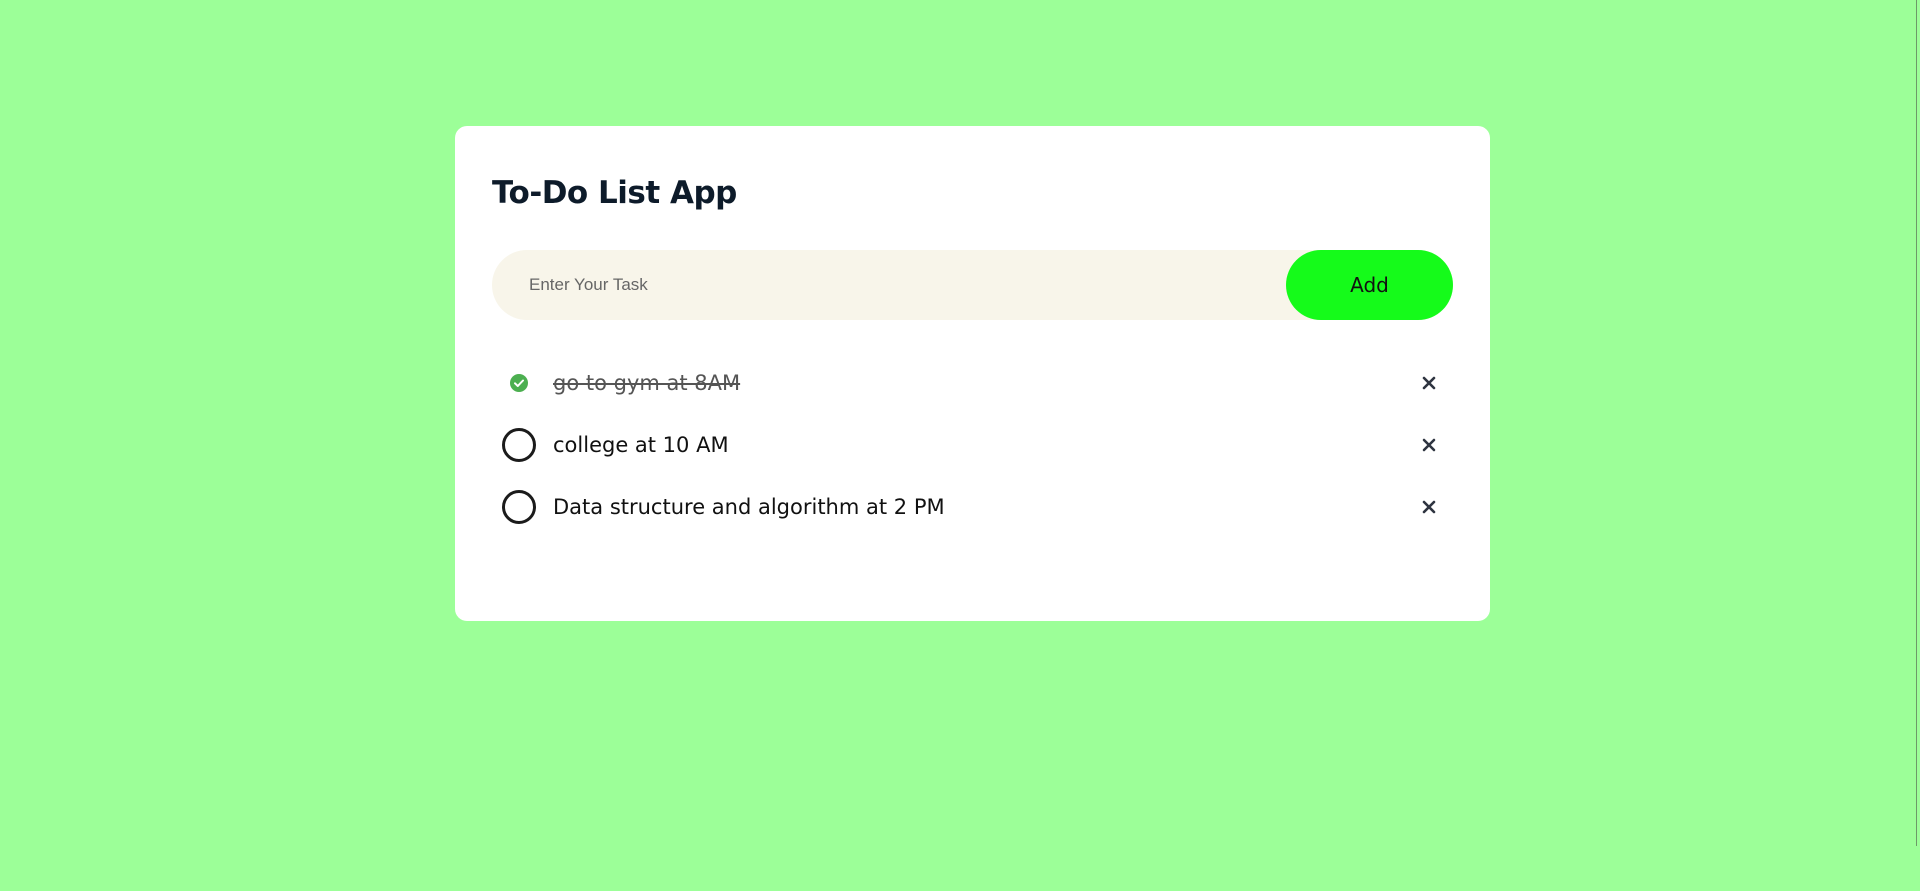 This screenshot has height=891, width=1920. Describe the element at coordinates (887, 285) in the screenshot. I see `task-input` at that location.